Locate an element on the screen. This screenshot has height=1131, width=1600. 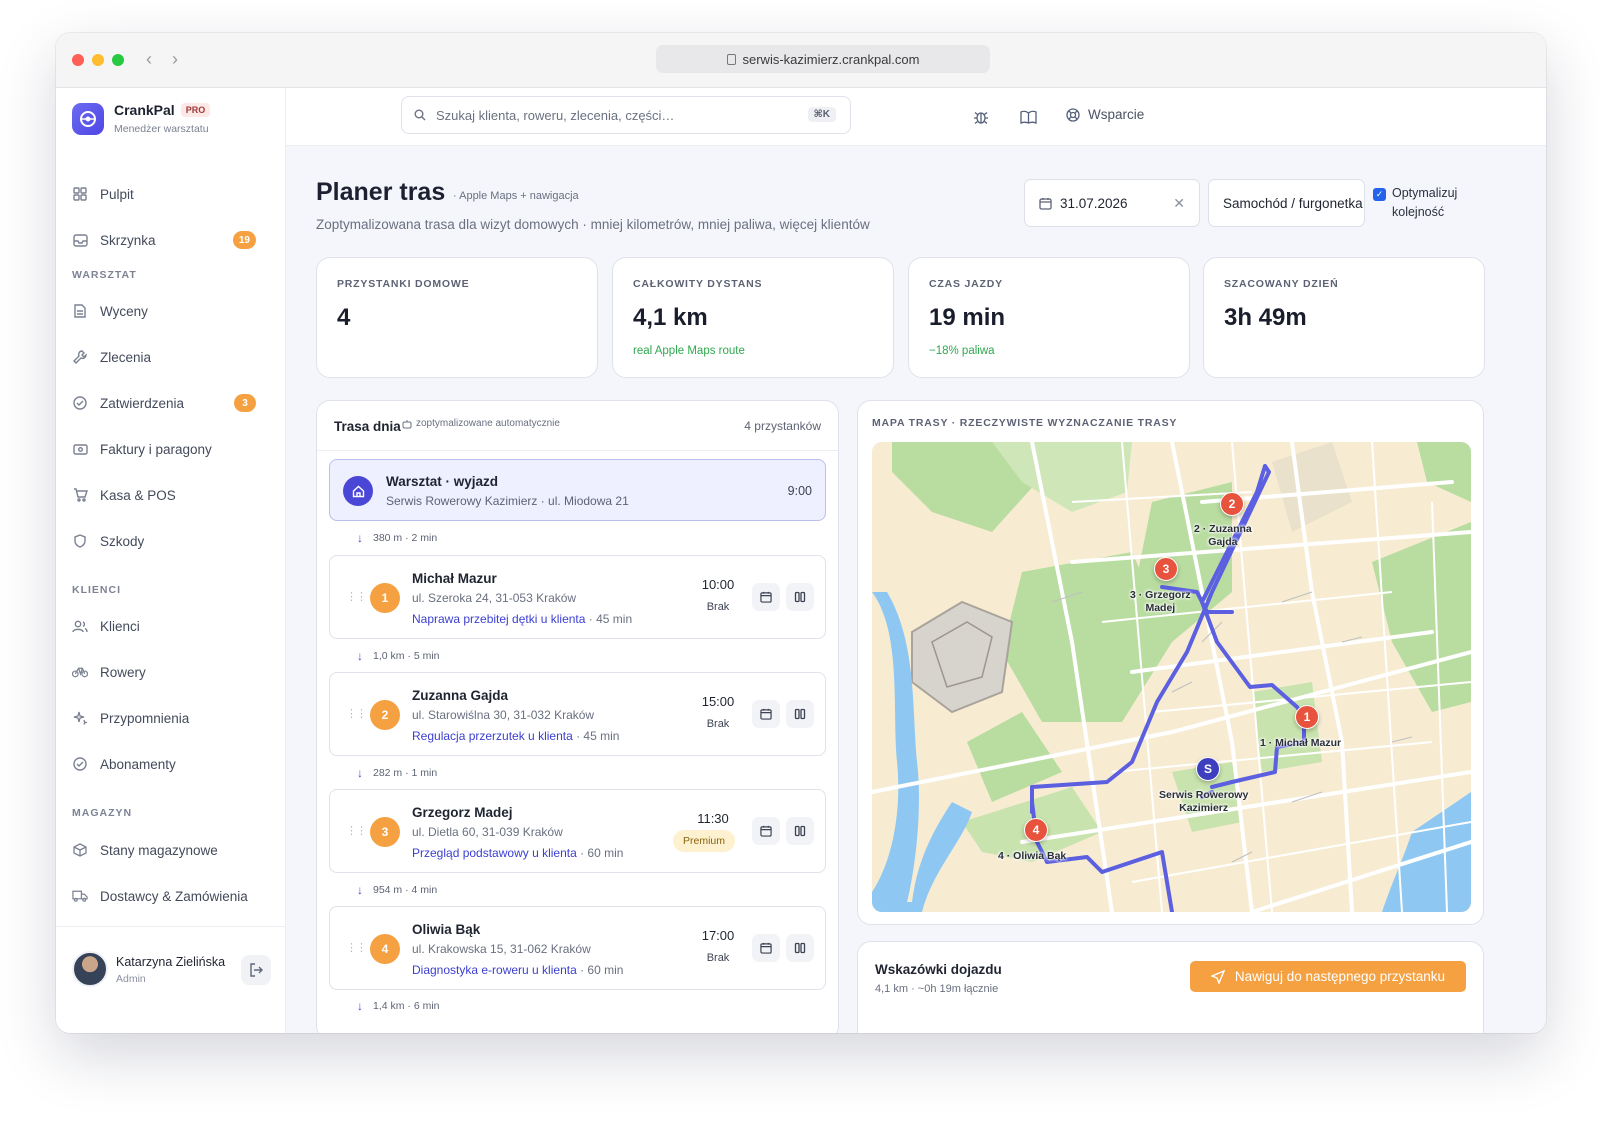
minimize-window-button is located at coordinates (98, 60).